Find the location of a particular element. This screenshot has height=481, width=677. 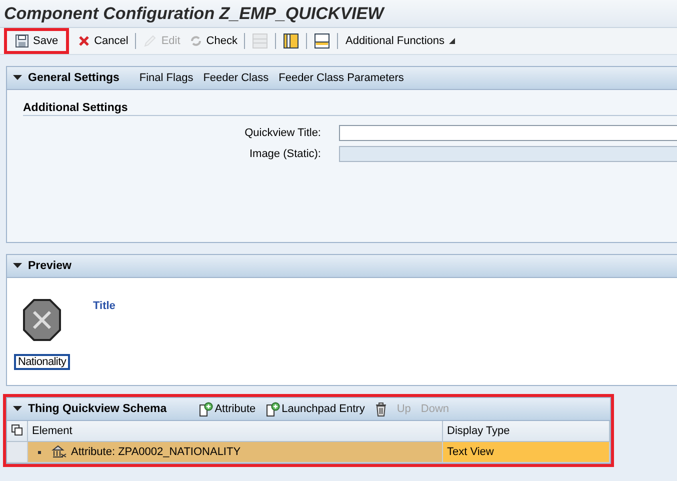

image-caption: Nationality is located at coordinates (42, 362).